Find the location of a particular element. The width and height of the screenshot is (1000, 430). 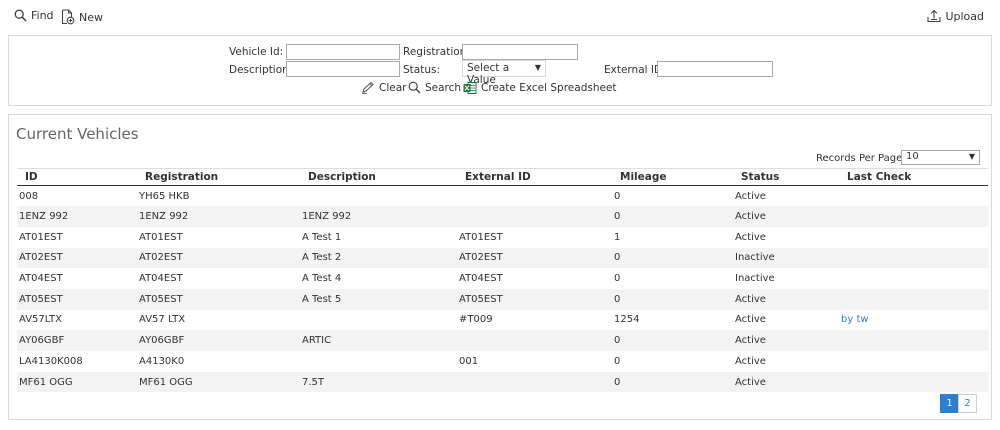

new-button: New is located at coordinates (82, 17).